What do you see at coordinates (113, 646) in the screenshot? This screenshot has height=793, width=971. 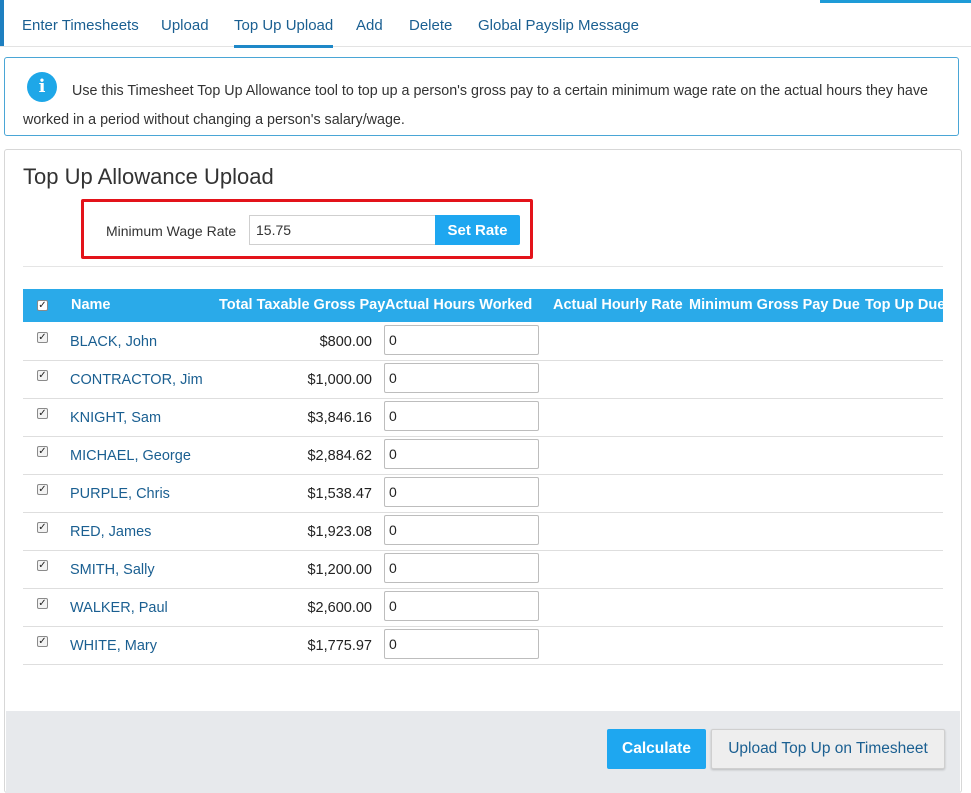 I see `employee-name-link: WHITE, Mary` at bounding box center [113, 646].